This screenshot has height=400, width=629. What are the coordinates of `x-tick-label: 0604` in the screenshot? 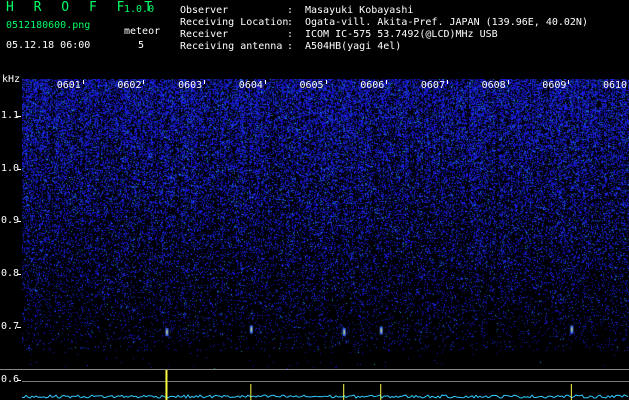 It's located at (250, 85).